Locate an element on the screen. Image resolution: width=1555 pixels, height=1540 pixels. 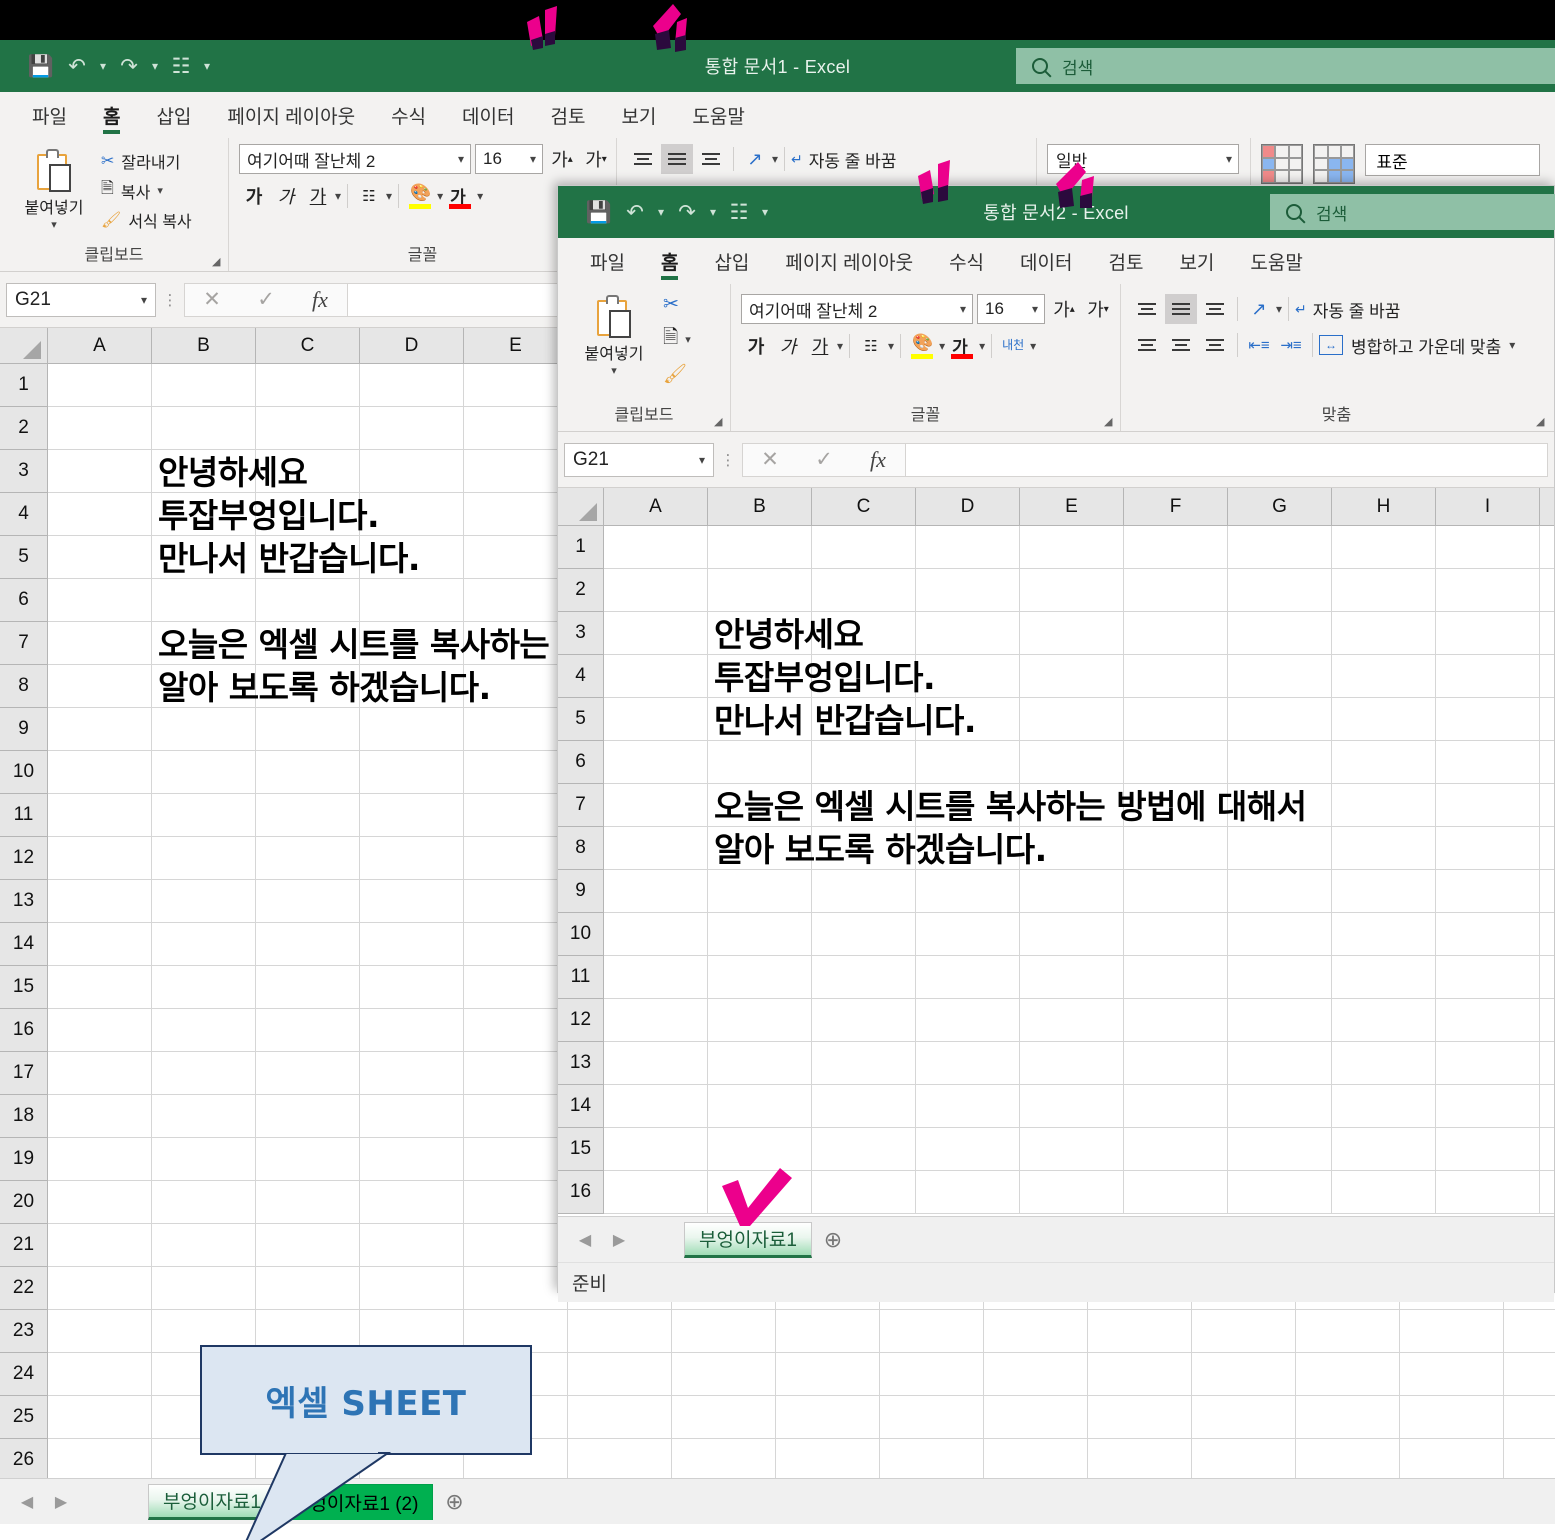
font-color-dropdown-icon-2: ▾ is located at coordinates (982, 346).